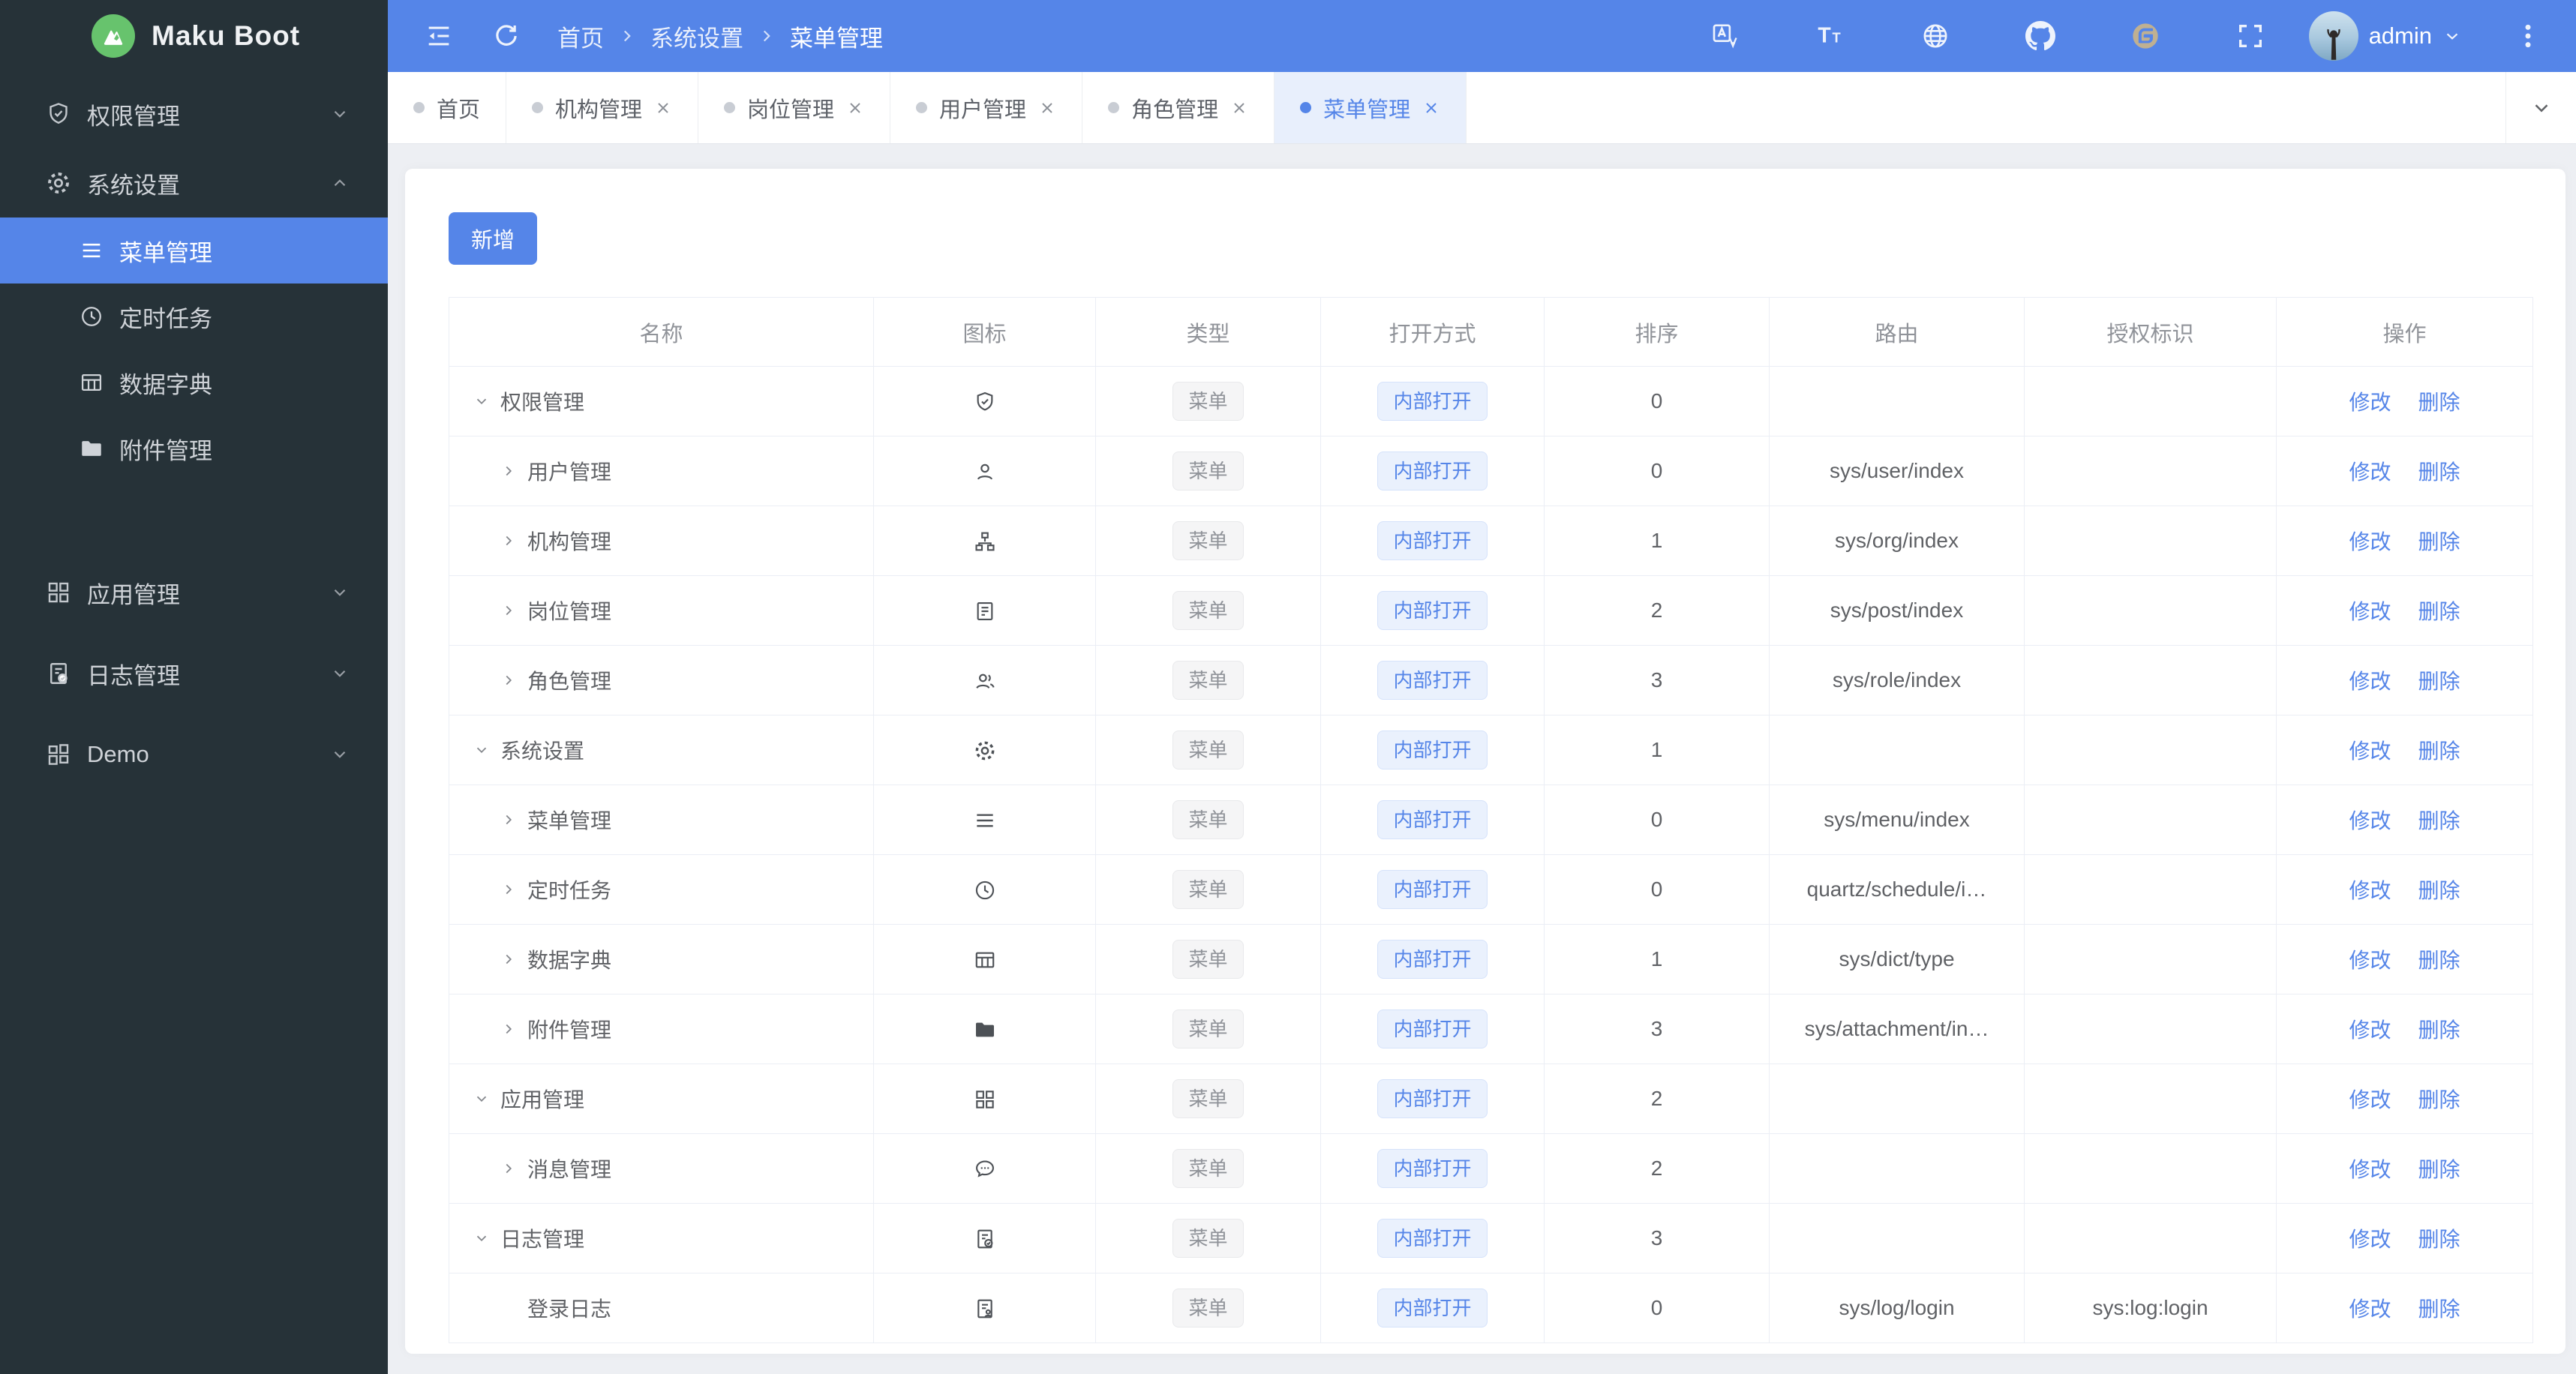  I want to click on navbar-actions: TT admin, so click(2126, 36).